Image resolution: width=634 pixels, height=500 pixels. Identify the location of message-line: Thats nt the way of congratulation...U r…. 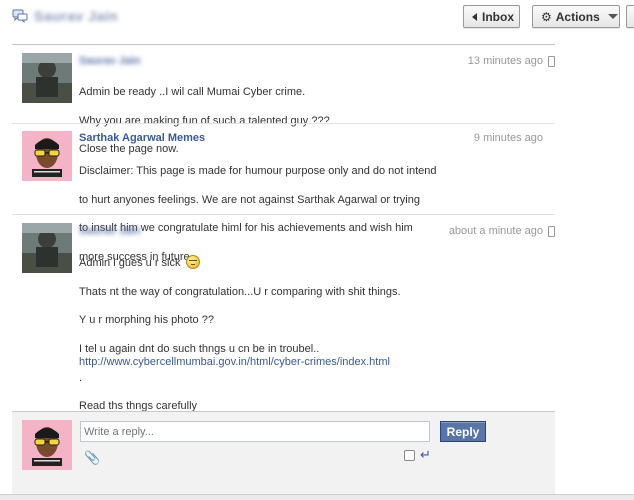
(240, 291).